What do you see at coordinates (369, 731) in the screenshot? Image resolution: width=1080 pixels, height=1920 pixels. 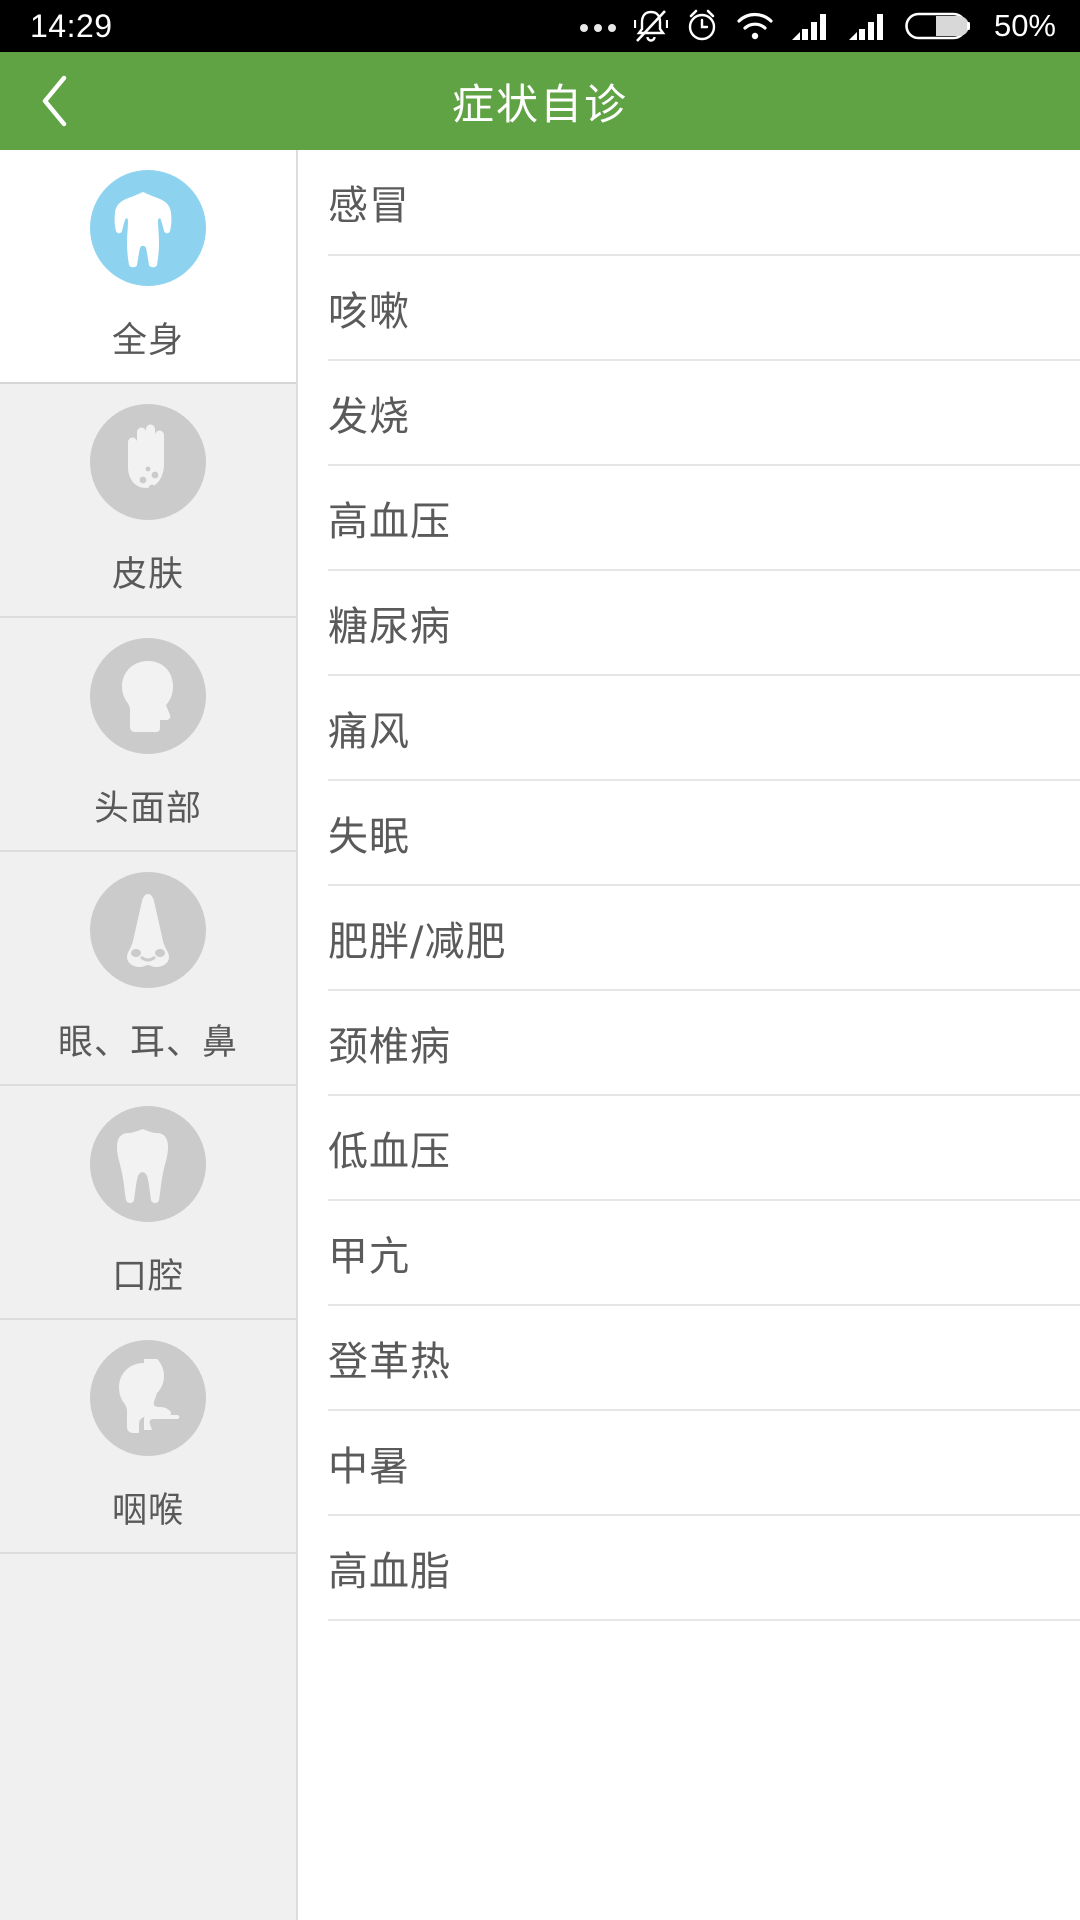 I see `list-item-label: 痛风` at bounding box center [369, 731].